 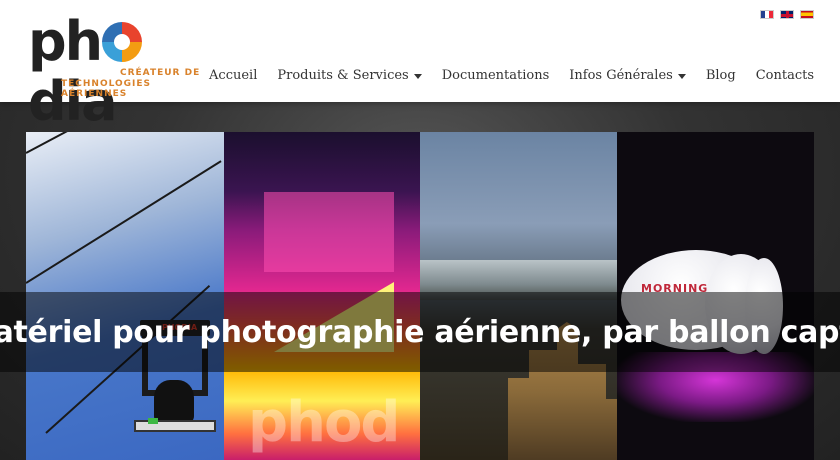 What do you see at coordinates (175, 426) in the screenshot?
I see `rig-base` at bounding box center [175, 426].